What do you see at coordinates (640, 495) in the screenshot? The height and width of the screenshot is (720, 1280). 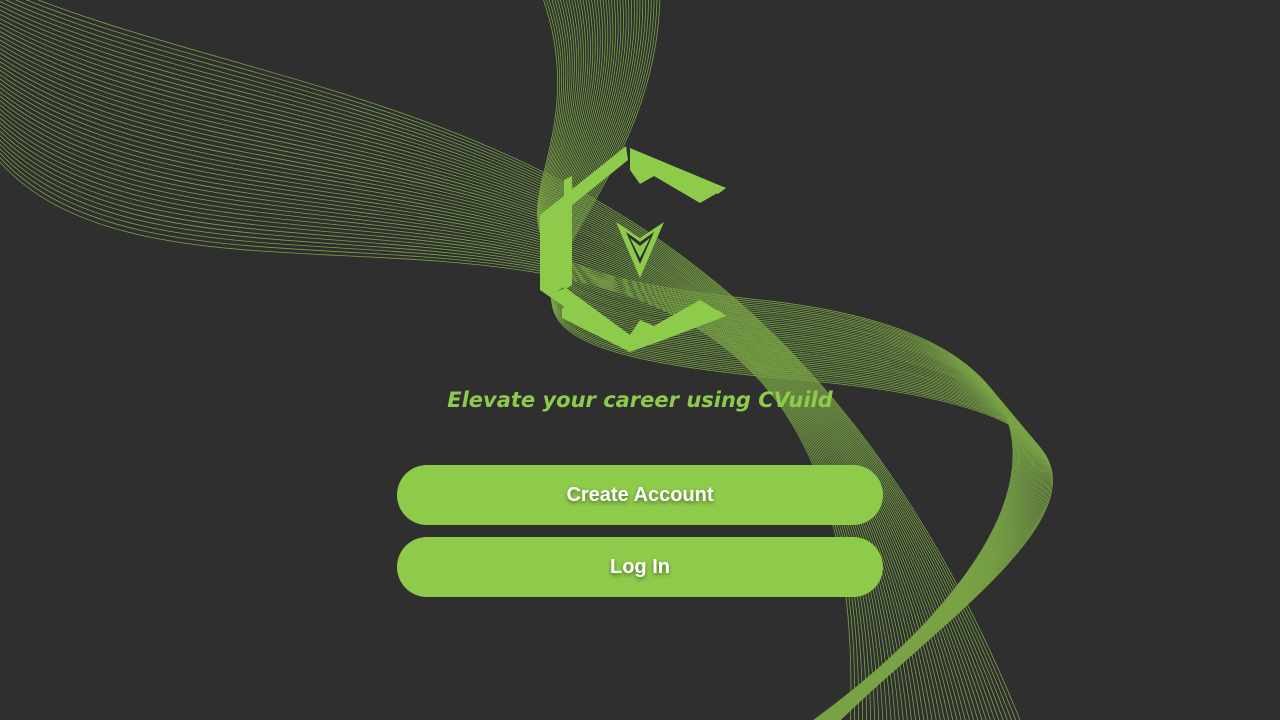 I see `create-account-button: Create Account` at bounding box center [640, 495].